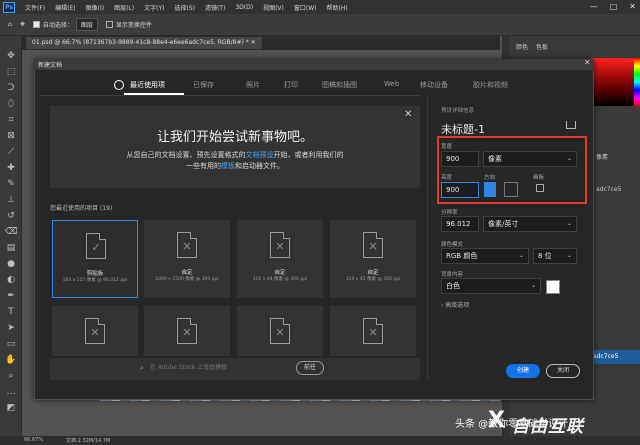 This screenshot has height=445, width=640. Describe the element at coordinates (65, 7) in the screenshot. I see `menu-edit: 编辑(E)` at that location.